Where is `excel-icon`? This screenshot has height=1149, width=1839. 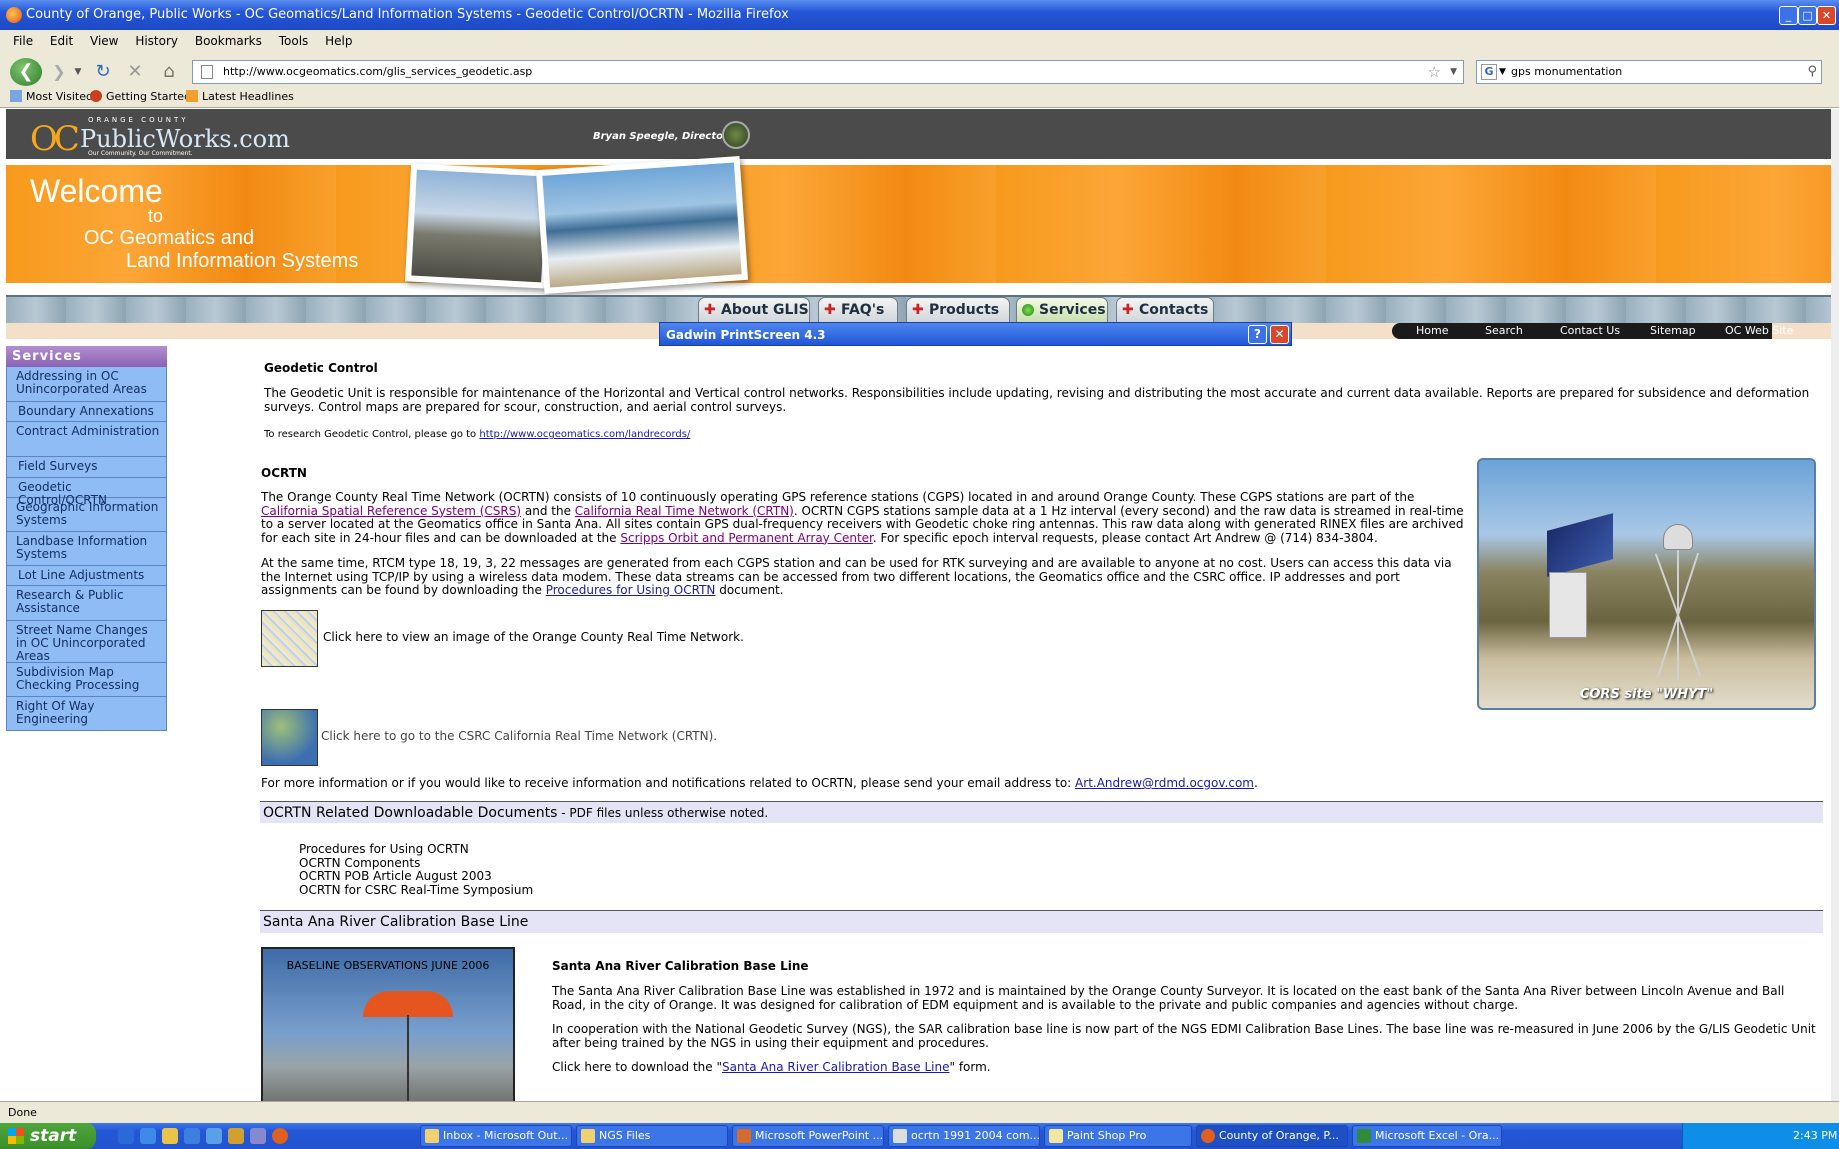
excel-icon is located at coordinates (1364, 1136).